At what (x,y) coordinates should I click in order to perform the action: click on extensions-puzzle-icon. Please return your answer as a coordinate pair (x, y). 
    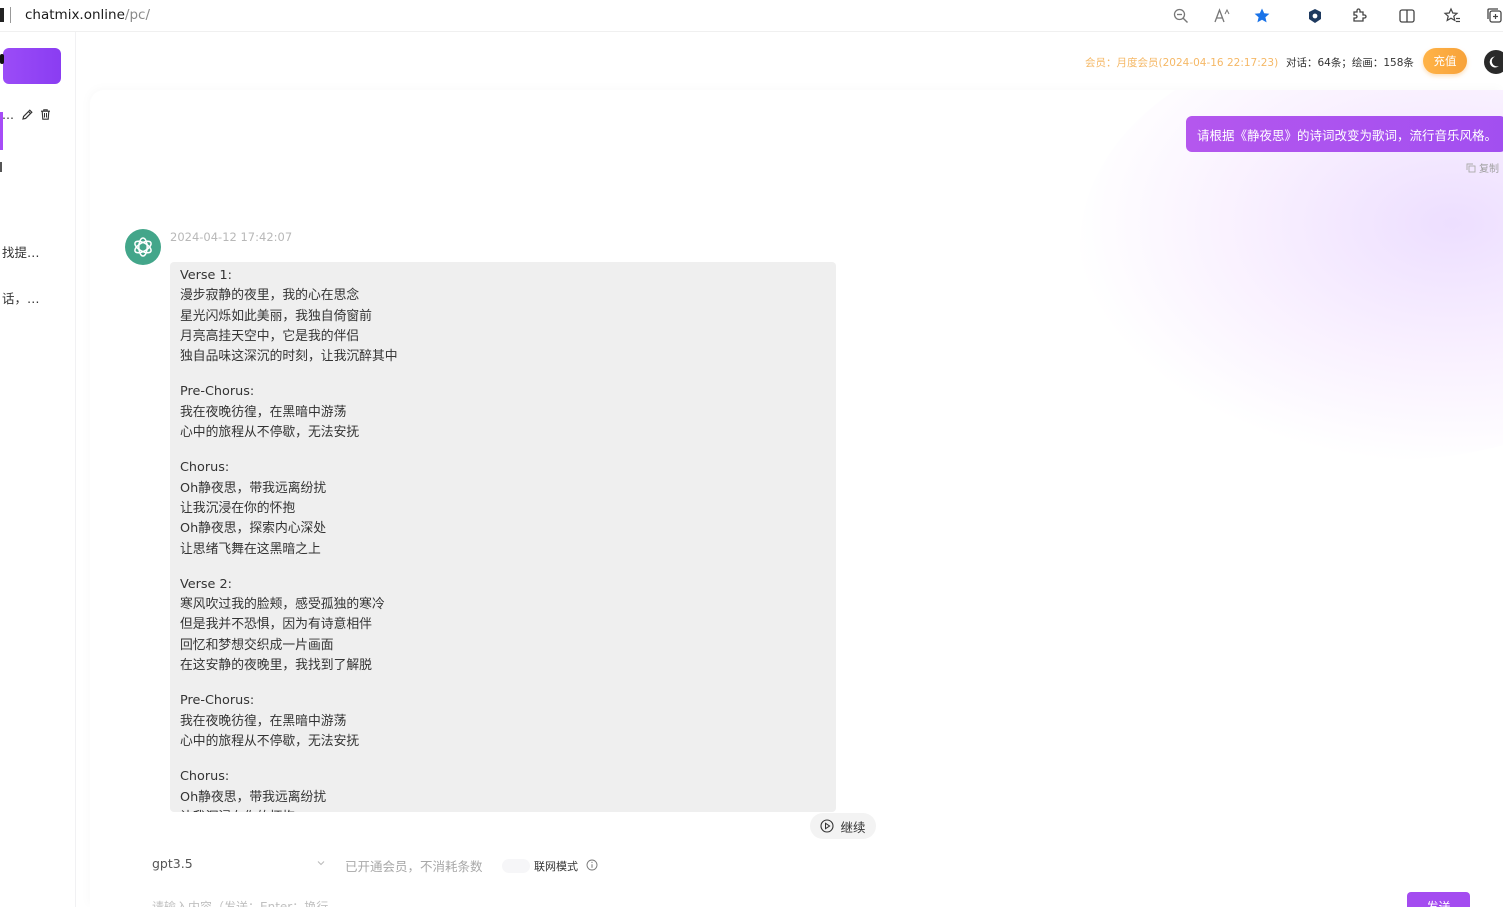
    Looking at the image, I should click on (1359, 16).